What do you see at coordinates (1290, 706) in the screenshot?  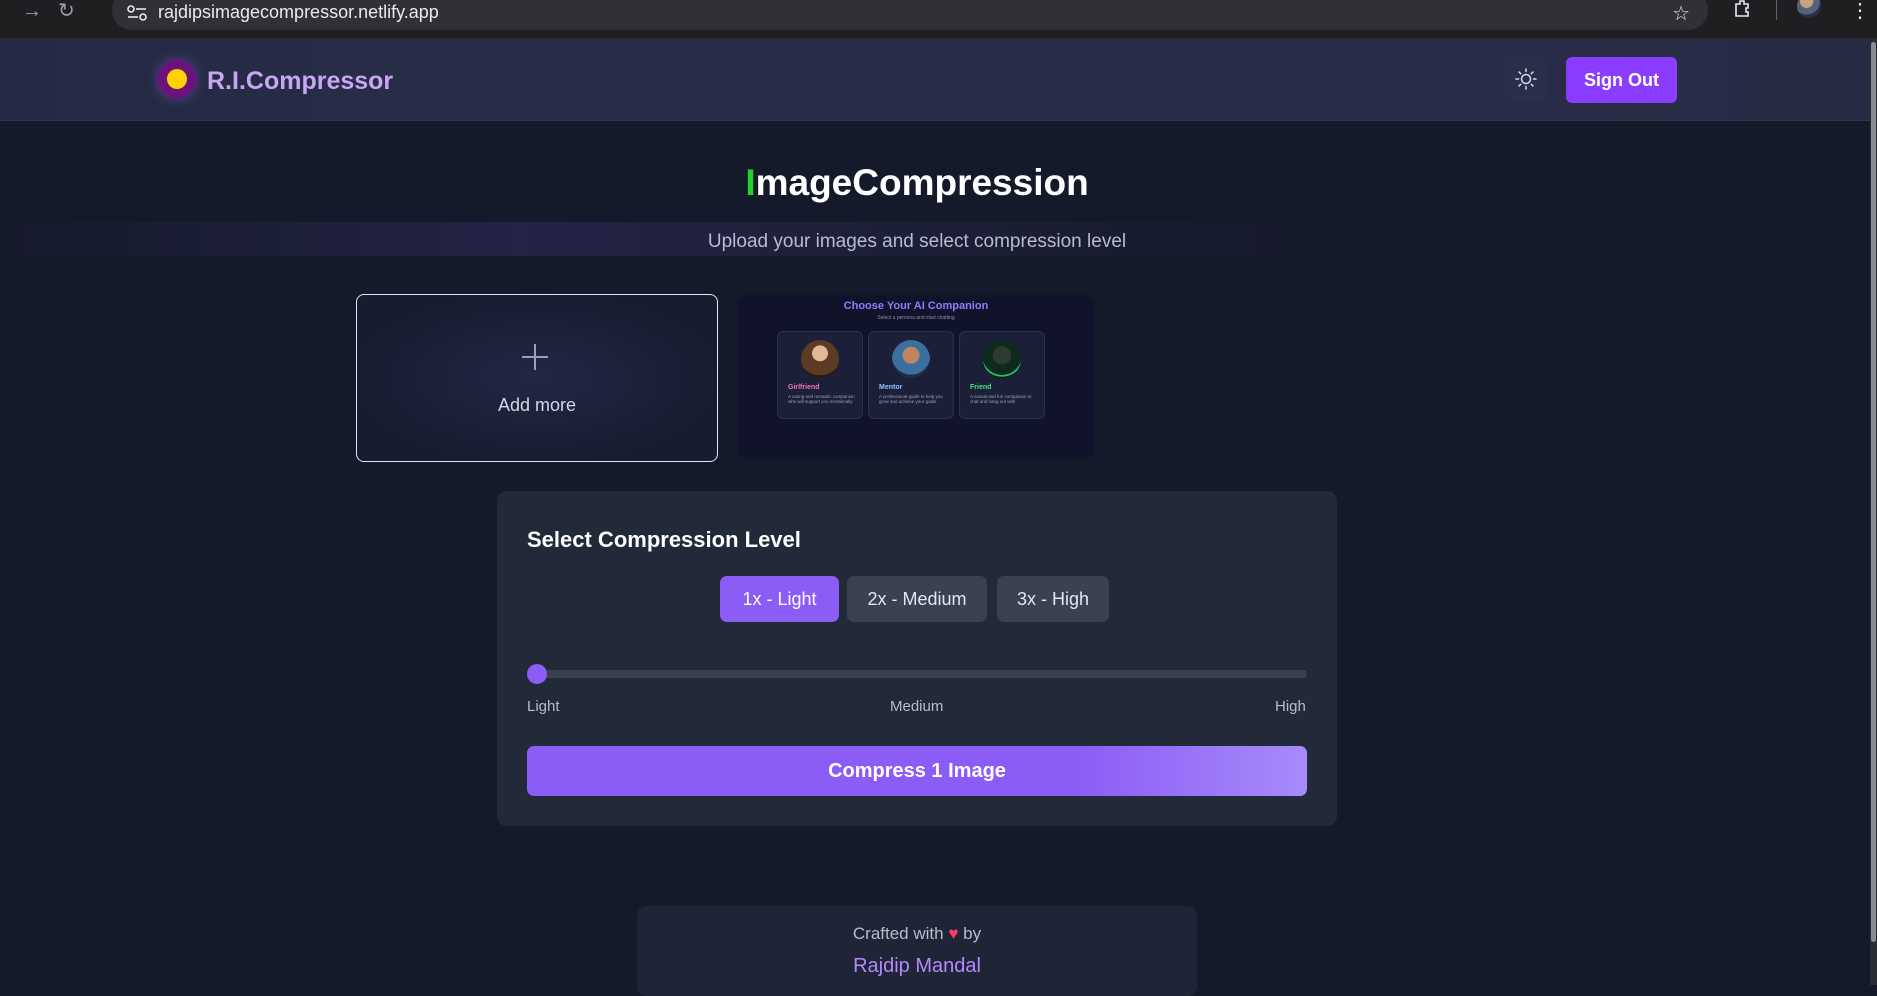 I see `slider-label-high: High` at bounding box center [1290, 706].